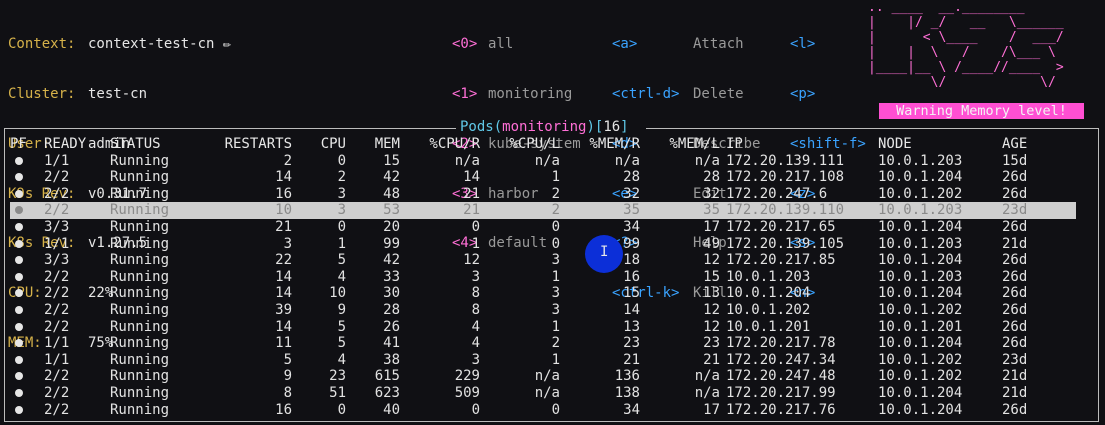  What do you see at coordinates (600, 144) in the screenshot?
I see `col-mem-r: %MEM/R` at bounding box center [600, 144].